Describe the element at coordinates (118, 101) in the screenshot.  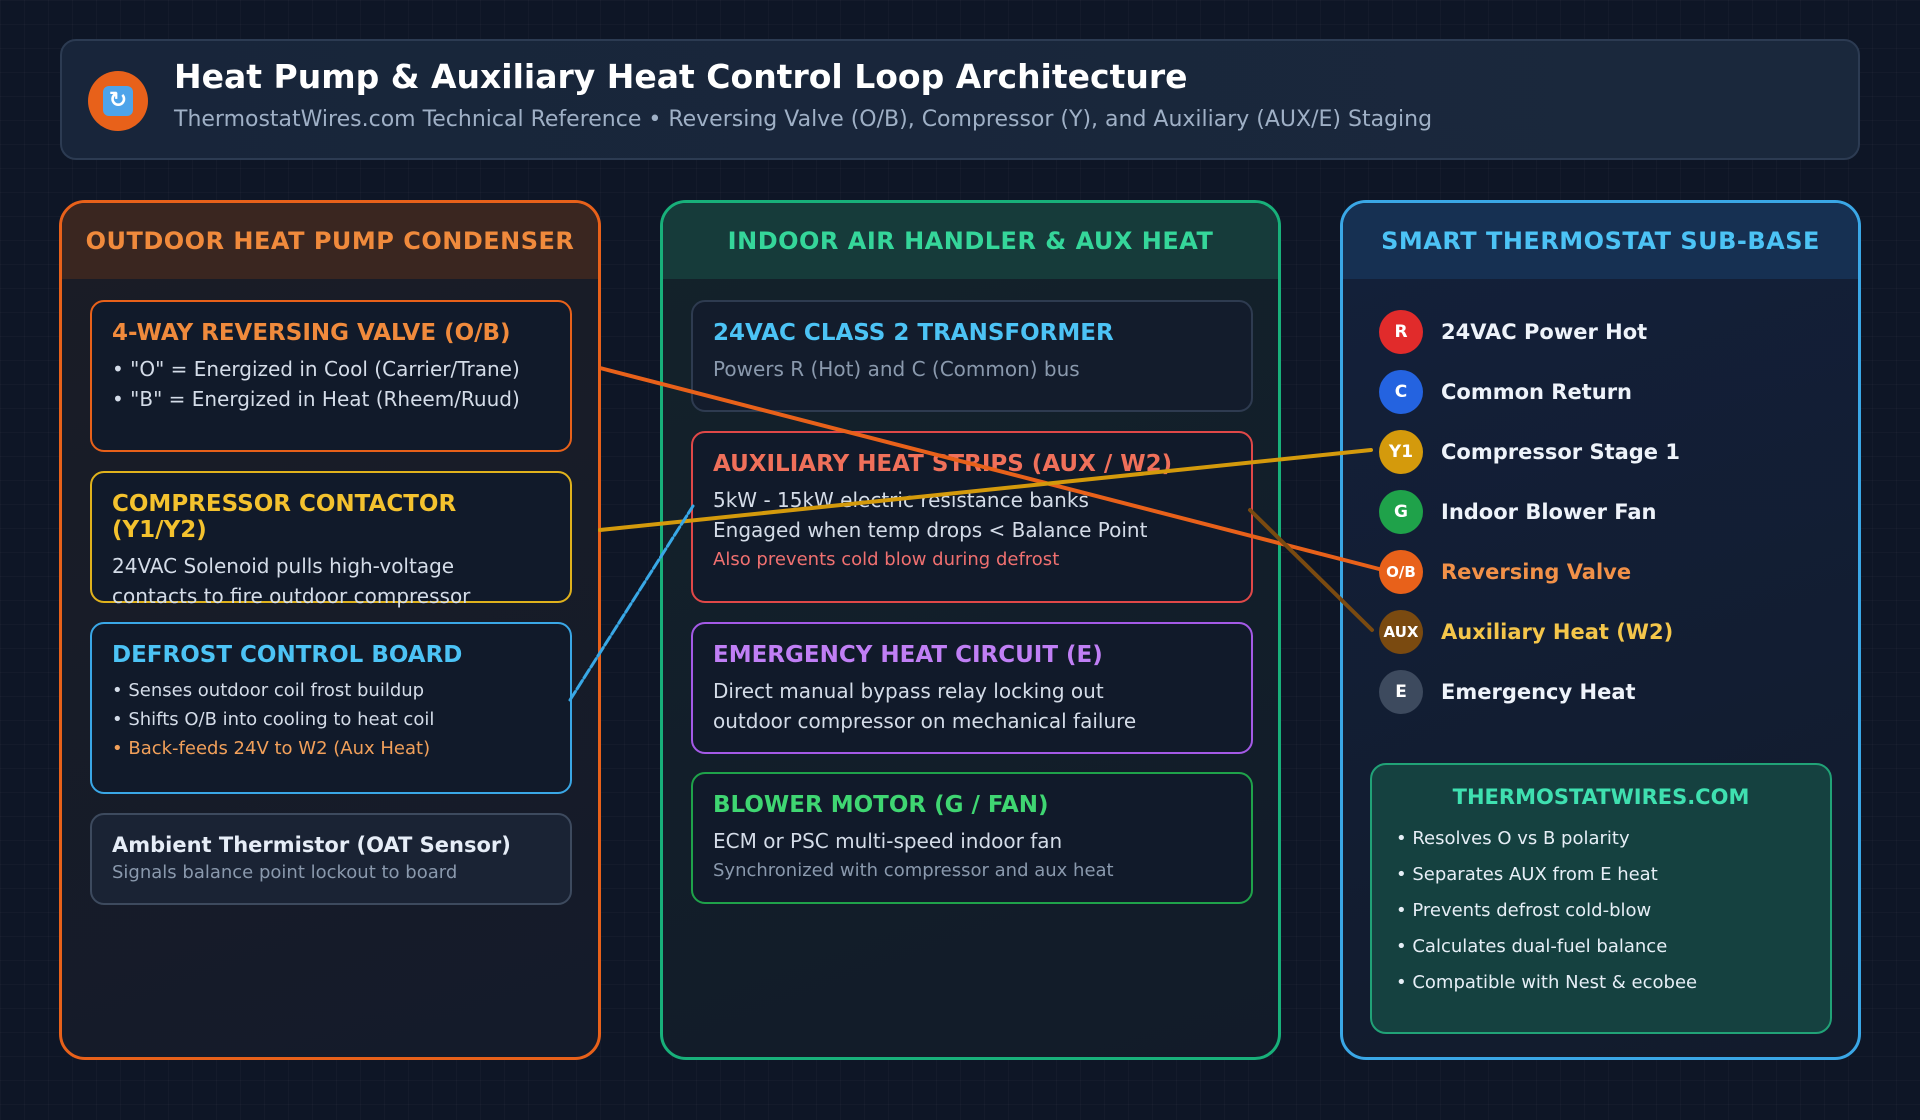
I see `refresh-icon: ↻` at that location.